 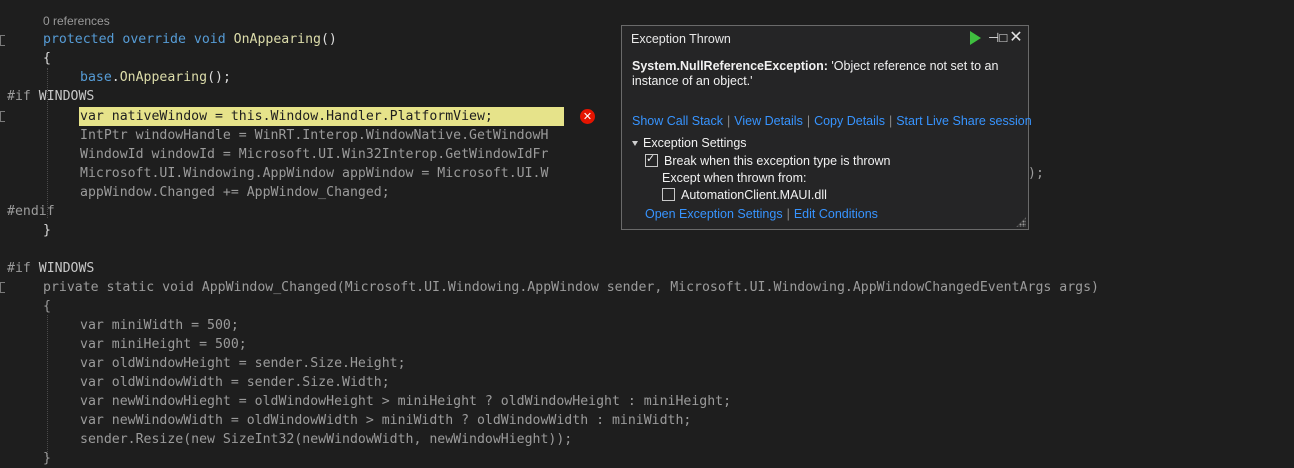 What do you see at coordinates (235, 382) in the screenshot?
I see `code-line: var oldWindowWidth = sender.Size.Width;` at bounding box center [235, 382].